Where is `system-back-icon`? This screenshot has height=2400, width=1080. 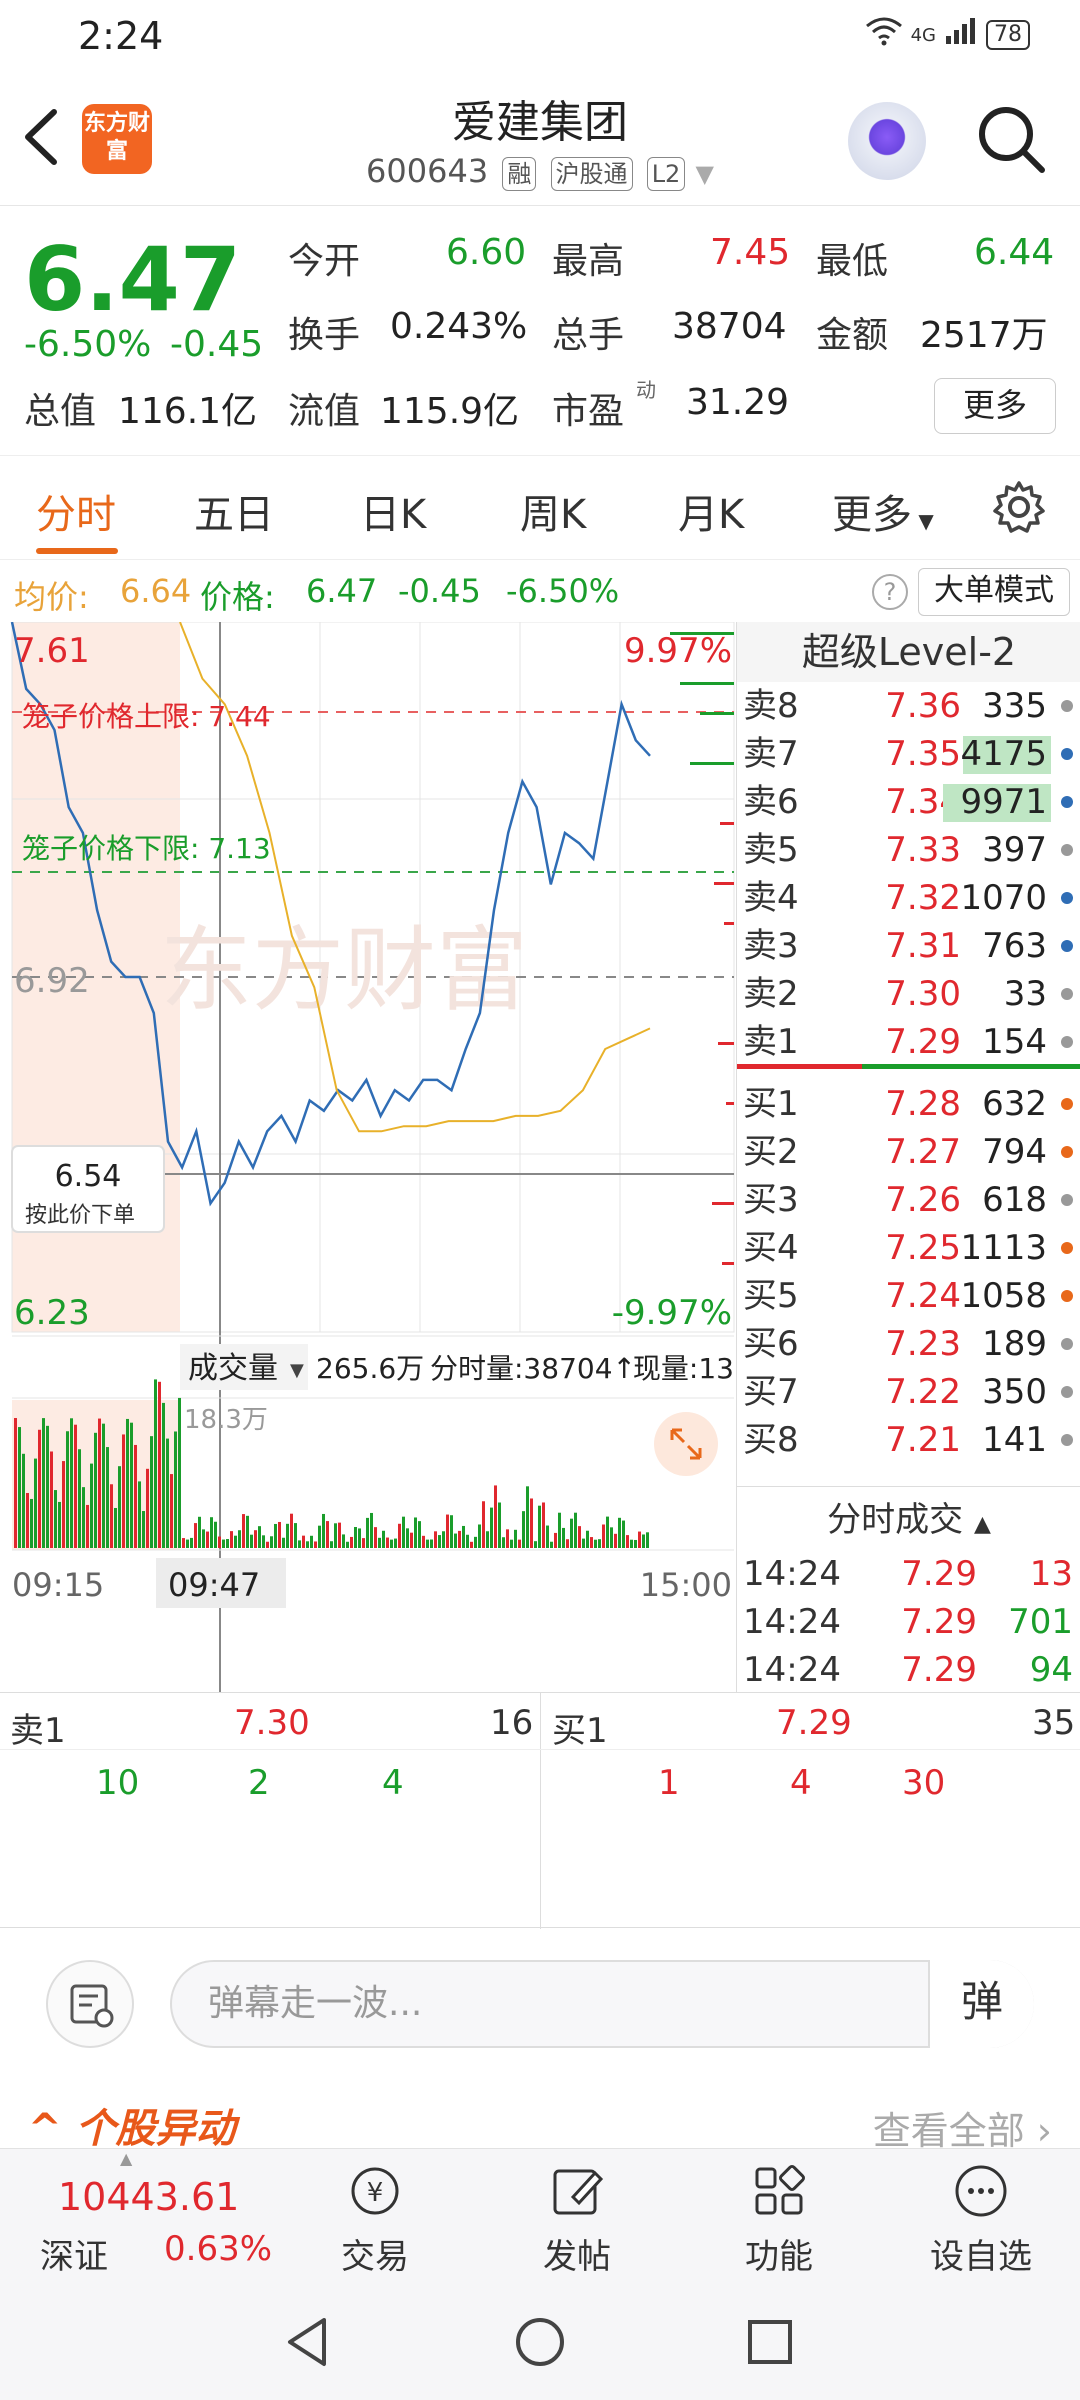 system-back-icon is located at coordinates (310, 2342).